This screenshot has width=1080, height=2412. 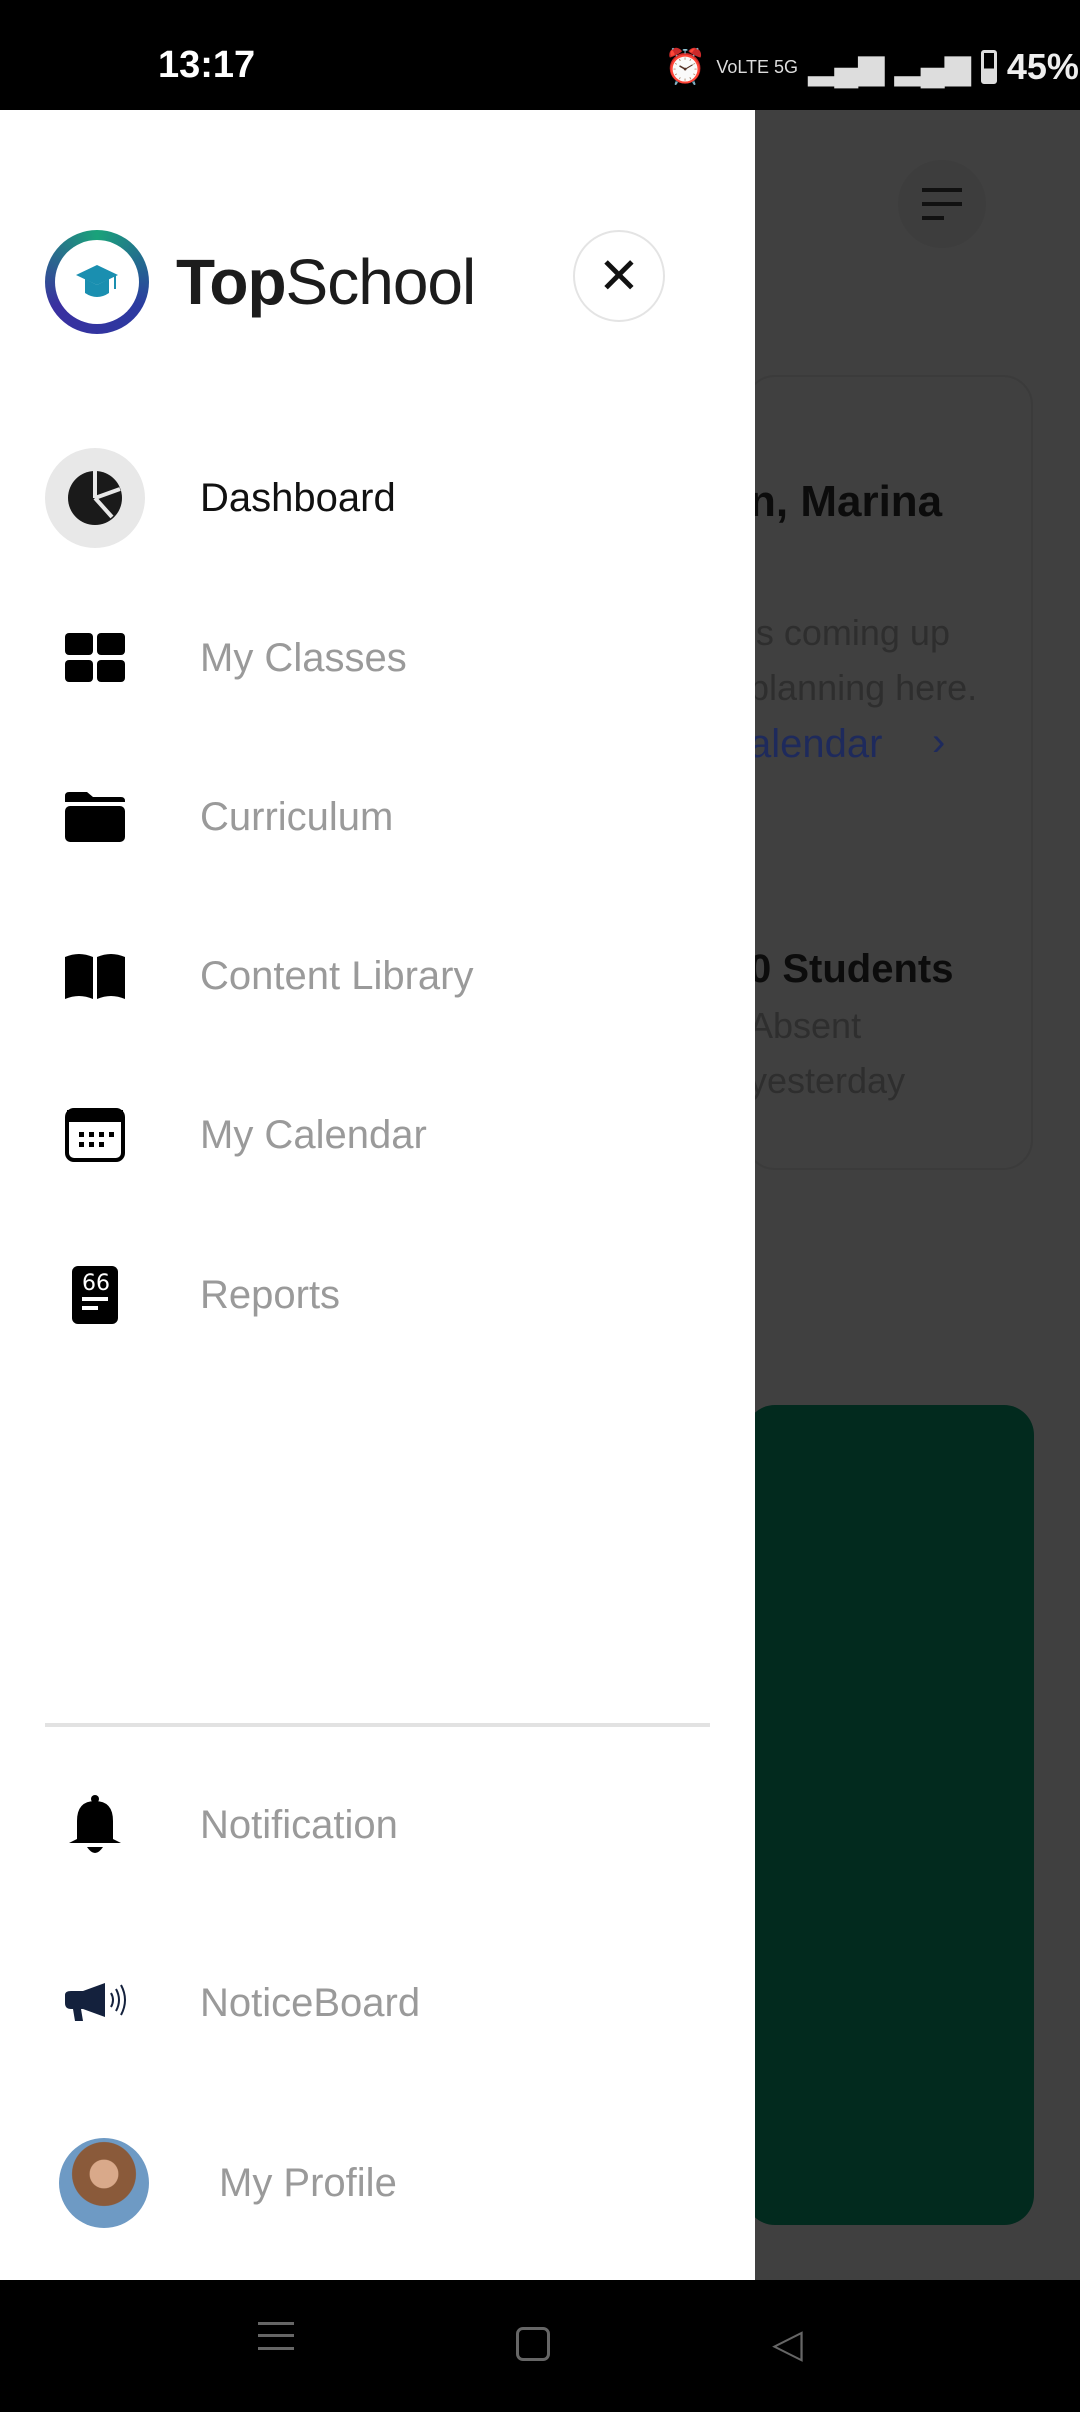 What do you see at coordinates (757, 66) in the screenshot?
I see `network-label: VoLTE 5G` at bounding box center [757, 66].